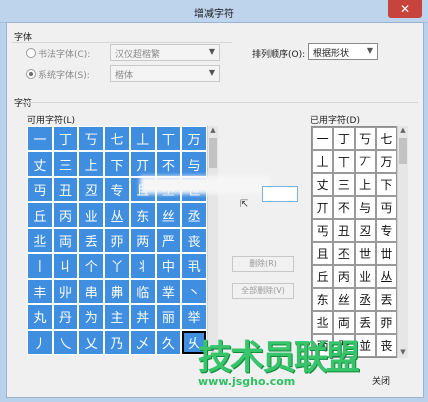  Describe the element at coordinates (165, 52) in the screenshot. I see `calligraphy-font-select: 汉仪超楷繁 ▼` at that location.